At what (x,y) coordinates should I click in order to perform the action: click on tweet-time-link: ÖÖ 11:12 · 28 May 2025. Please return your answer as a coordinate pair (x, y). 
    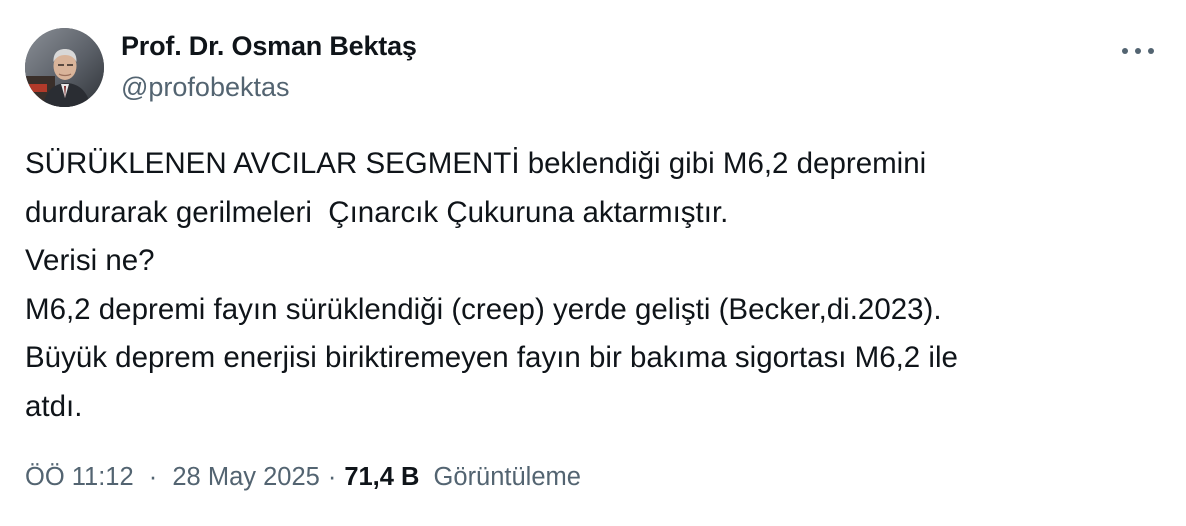
    Looking at the image, I should click on (172, 477).